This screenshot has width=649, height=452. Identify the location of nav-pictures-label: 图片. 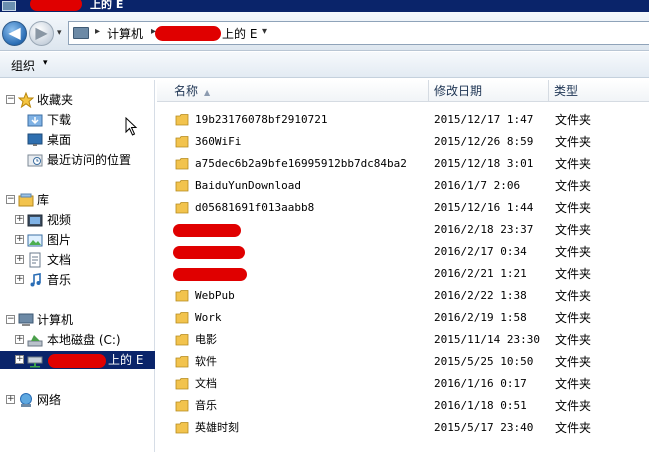
(59, 240).